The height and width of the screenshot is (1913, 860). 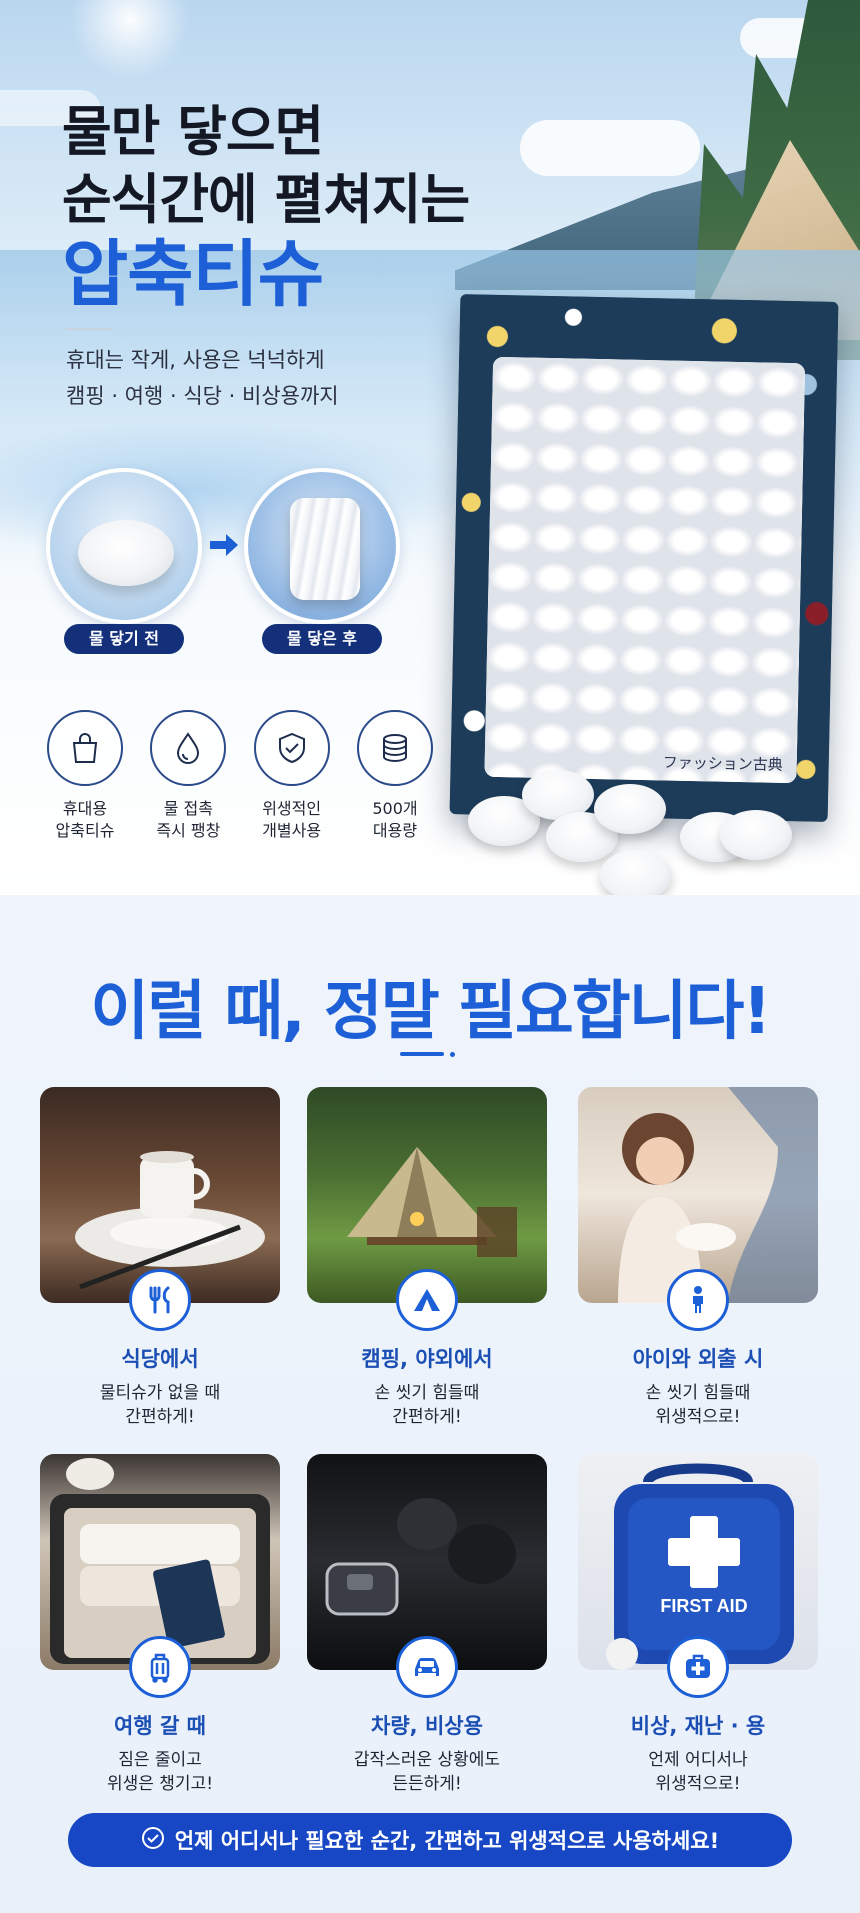 I want to click on expanded-towel, so click(x=325, y=549).